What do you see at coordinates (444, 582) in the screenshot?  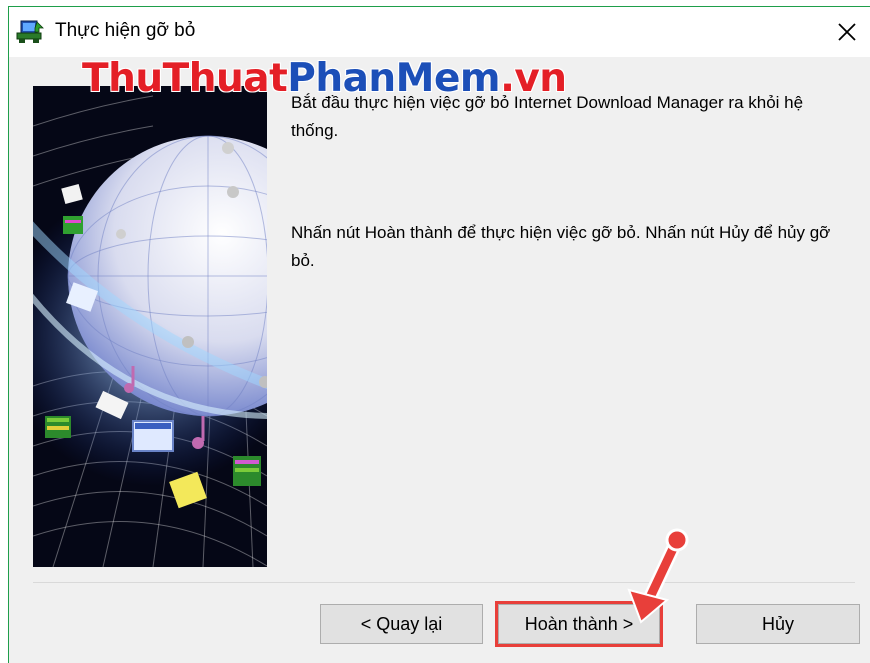 I see `footer-divider` at bounding box center [444, 582].